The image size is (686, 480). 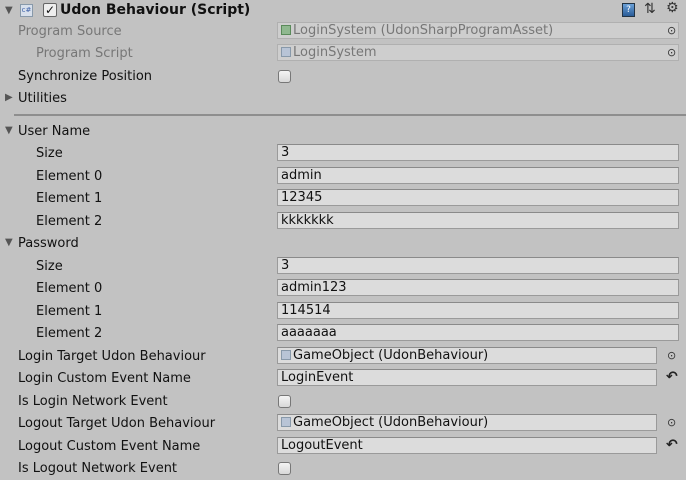 I want to click on password-element-row: Element 2 aaaaaaa, so click(x=343, y=334).